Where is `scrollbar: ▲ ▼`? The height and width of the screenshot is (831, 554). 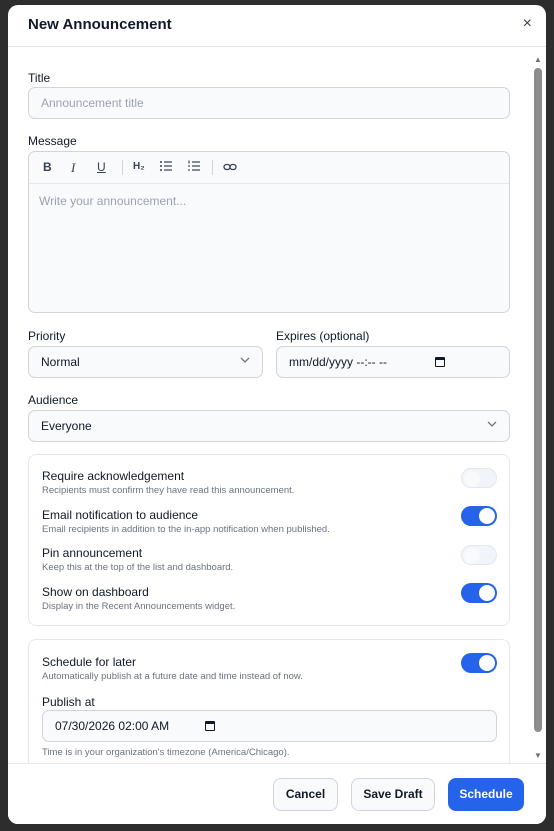 scrollbar: ▲ ▼ is located at coordinates (538, 407).